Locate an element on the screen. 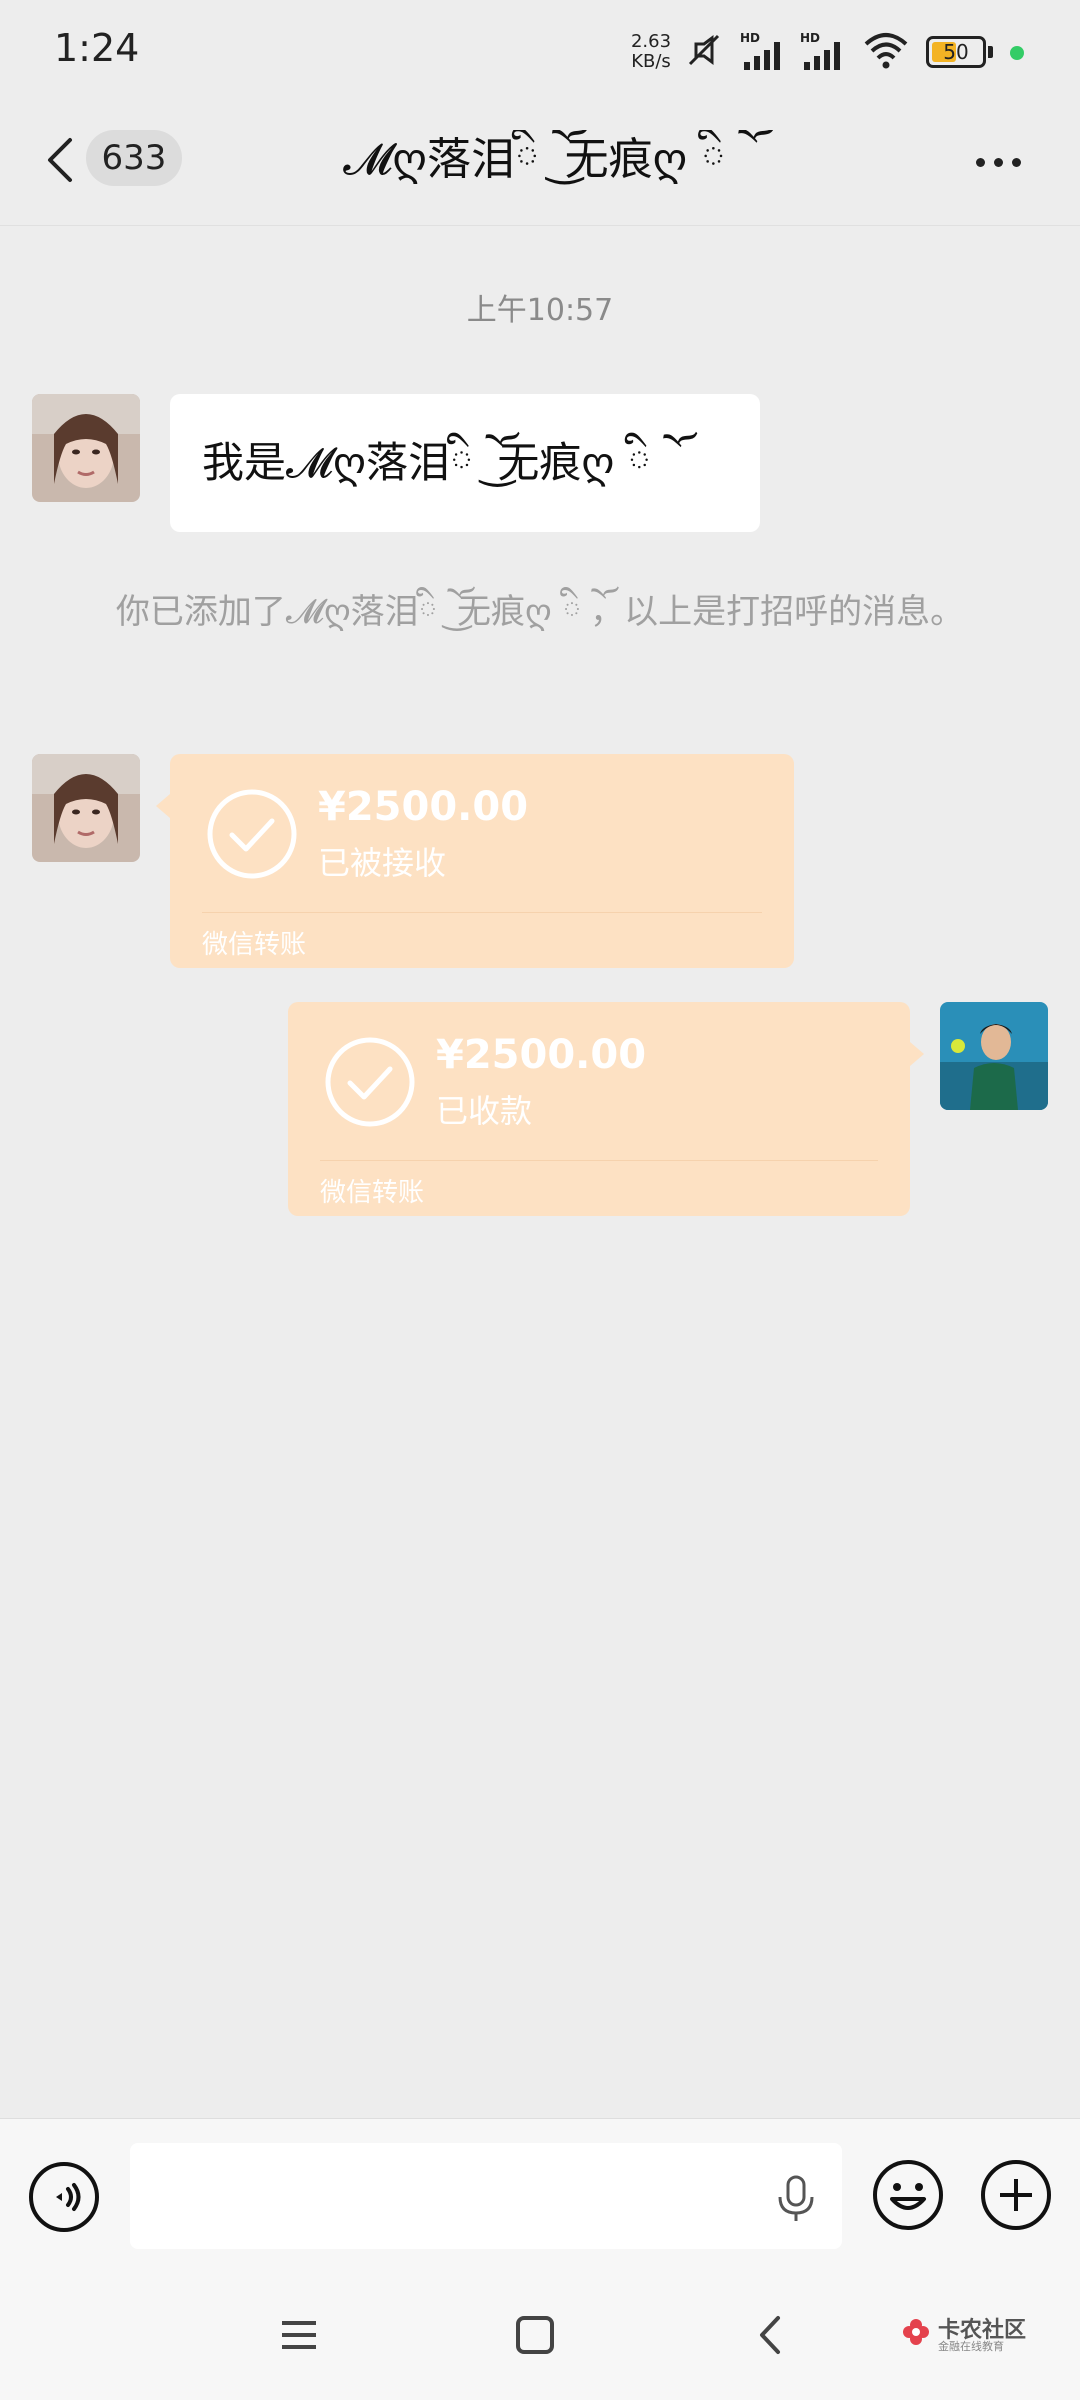  privacy-indicator-dot is located at coordinates (1017, 53).